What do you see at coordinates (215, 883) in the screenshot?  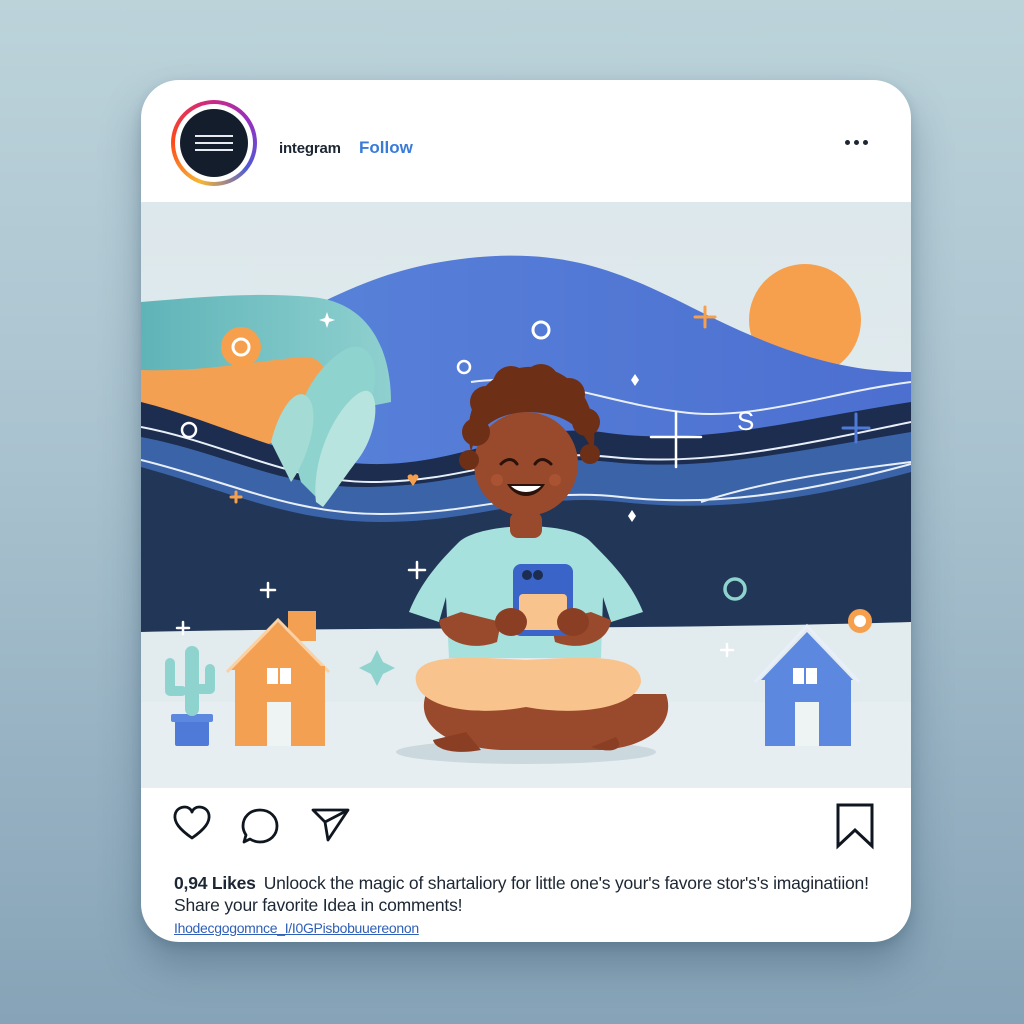 I see `likes-count: 0,94 Likes` at bounding box center [215, 883].